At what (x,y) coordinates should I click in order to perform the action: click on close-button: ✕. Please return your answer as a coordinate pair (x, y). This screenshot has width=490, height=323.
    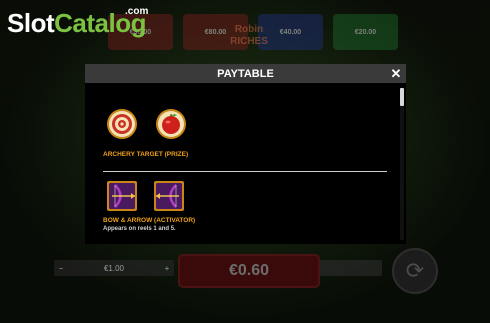
    Looking at the image, I should click on (396, 74).